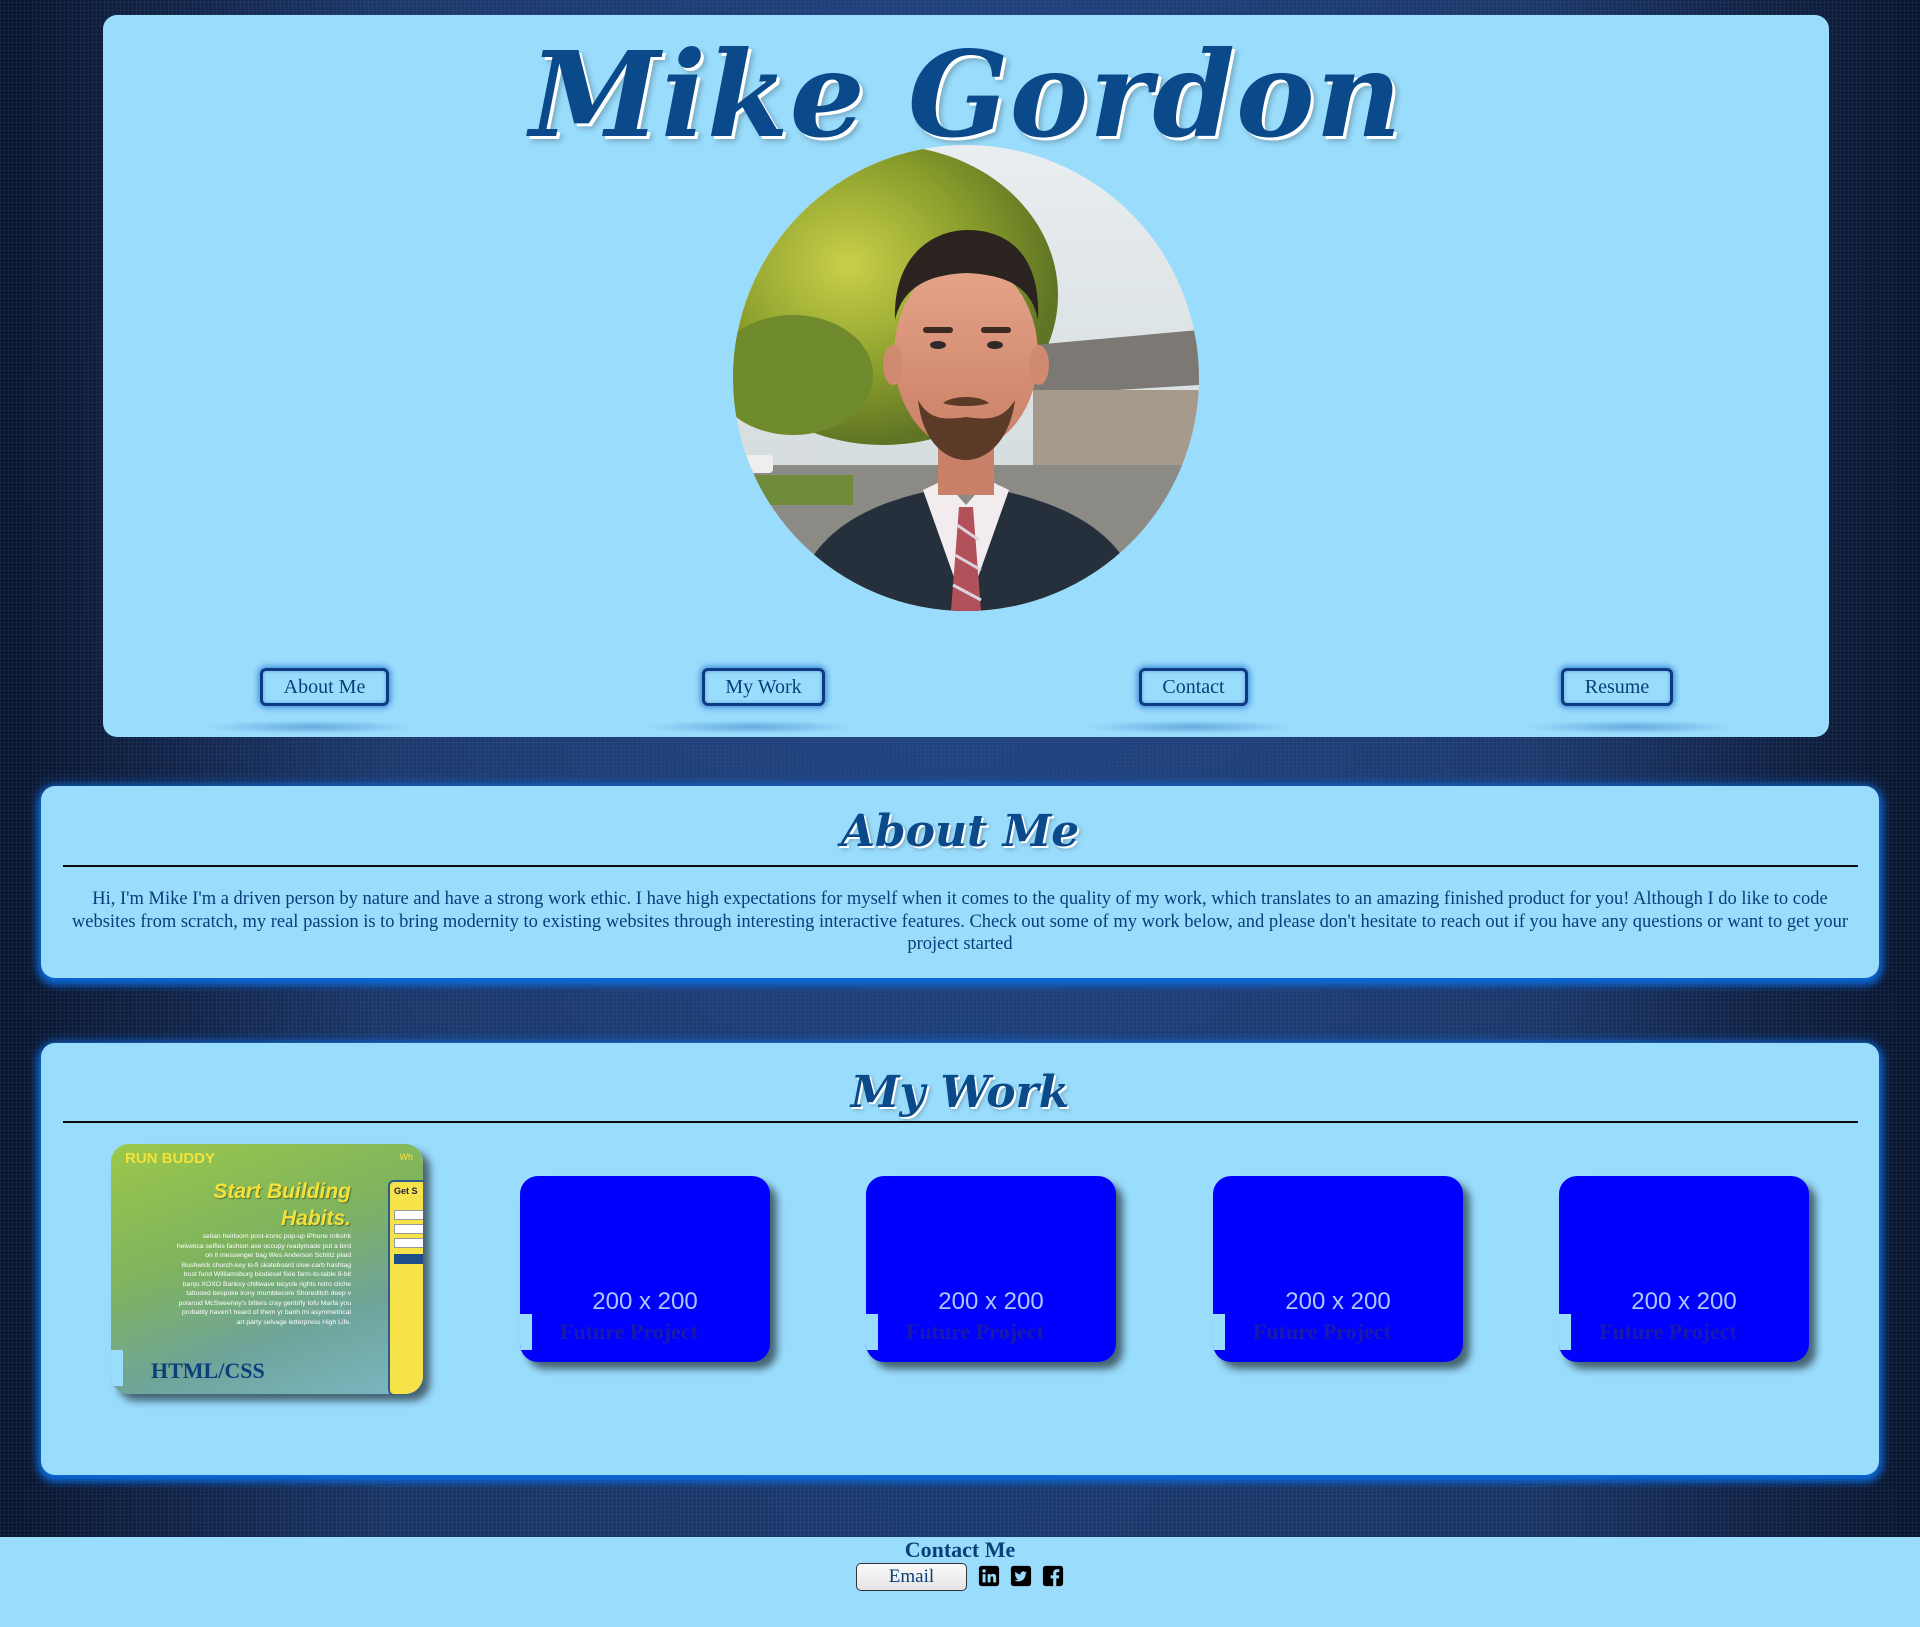 This screenshot has width=1920, height=1627. Describe the element at coordinates (1193, 687) in the screenshot. I see `nav-contact-button: Contact` at that location.